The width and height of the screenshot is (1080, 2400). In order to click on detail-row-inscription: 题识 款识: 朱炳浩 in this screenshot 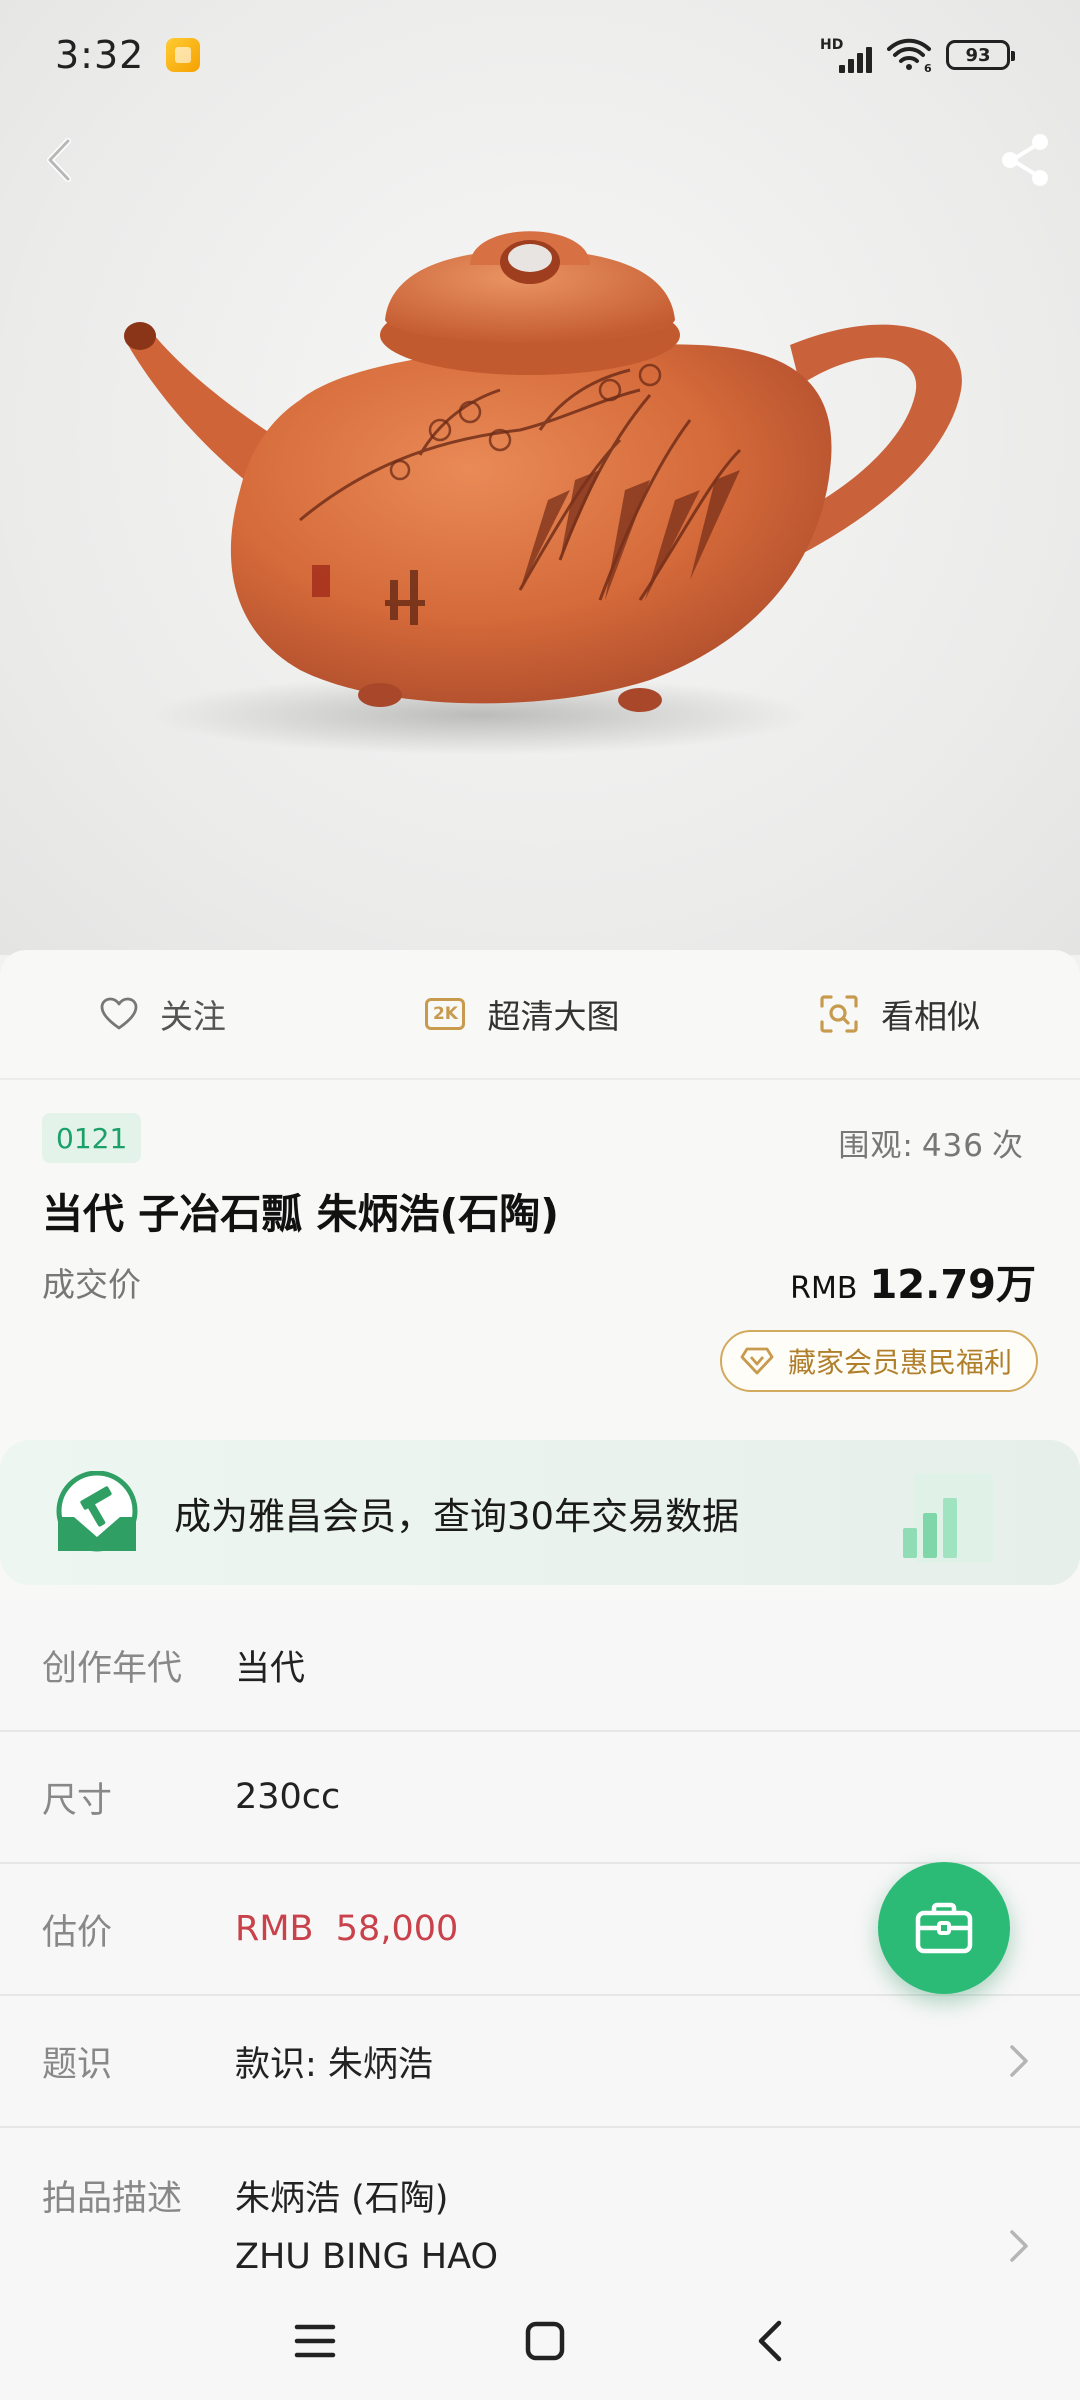, I will do `click(540, 2062)`.